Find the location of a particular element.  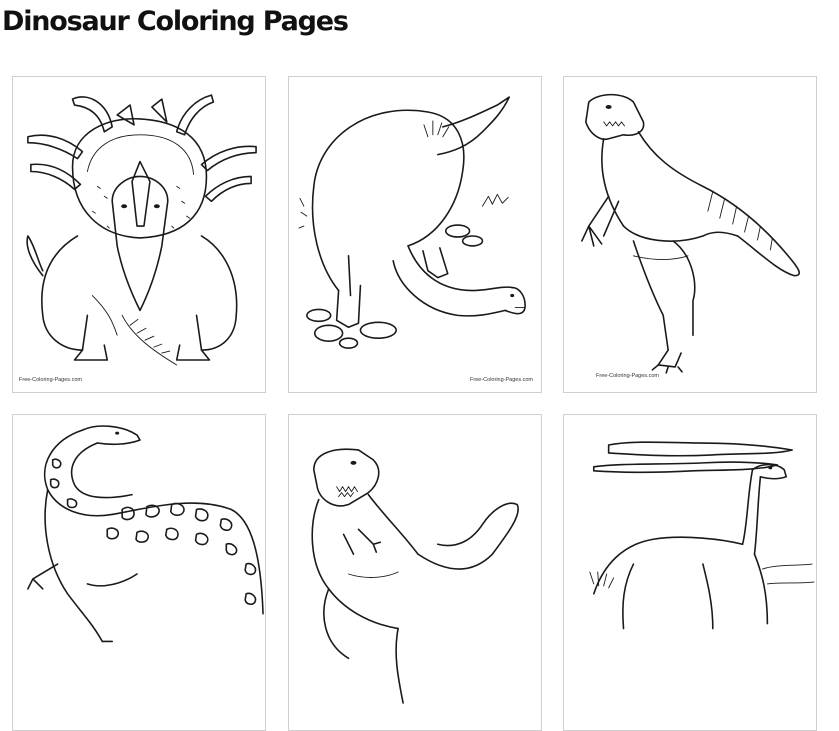

coloring-page-card-brachiosaurus-grazing: Free-Coloring-Pages.com is located at coordinates (415, 234).